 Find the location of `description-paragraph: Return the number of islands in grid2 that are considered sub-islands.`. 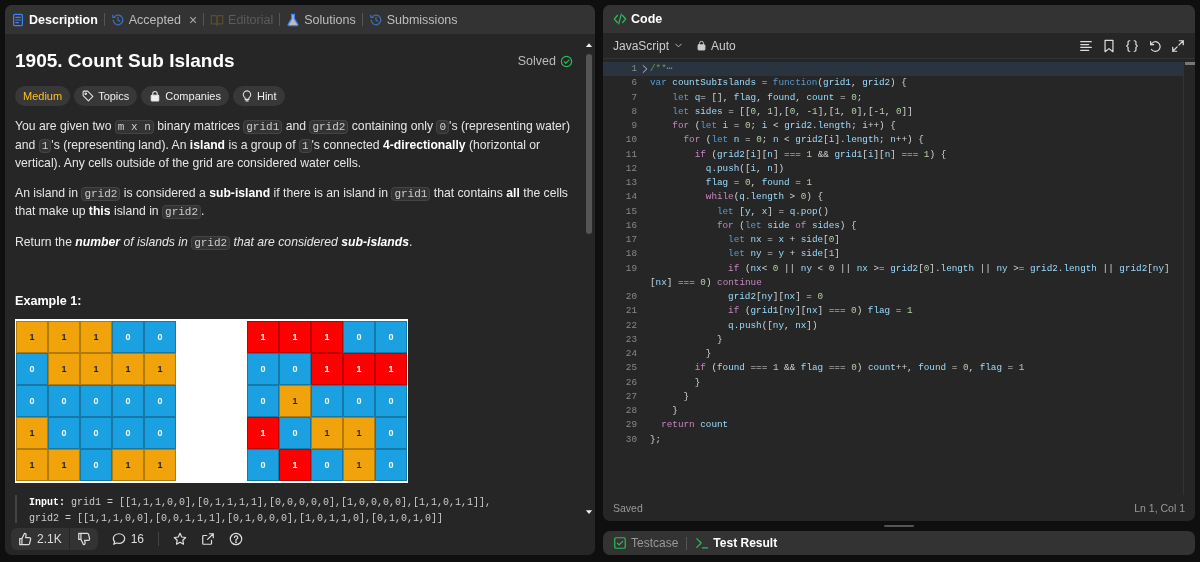

description-paragraph: Return the number of islands in grid2 that are considered sub-islands. is located at coordinates (214, 242).